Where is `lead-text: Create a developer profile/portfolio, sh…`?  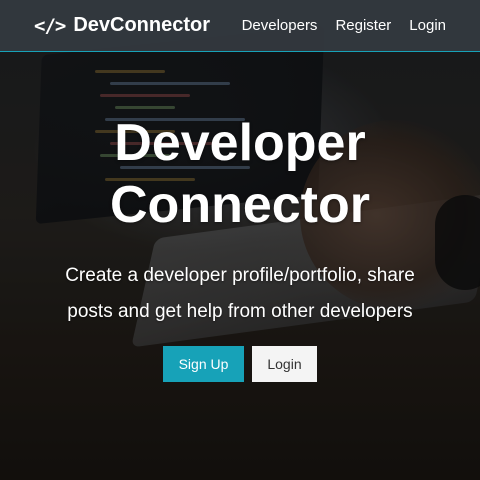
lead-text: Create a developer profile/portfolio, sh… is located at coordinates (240, 294).